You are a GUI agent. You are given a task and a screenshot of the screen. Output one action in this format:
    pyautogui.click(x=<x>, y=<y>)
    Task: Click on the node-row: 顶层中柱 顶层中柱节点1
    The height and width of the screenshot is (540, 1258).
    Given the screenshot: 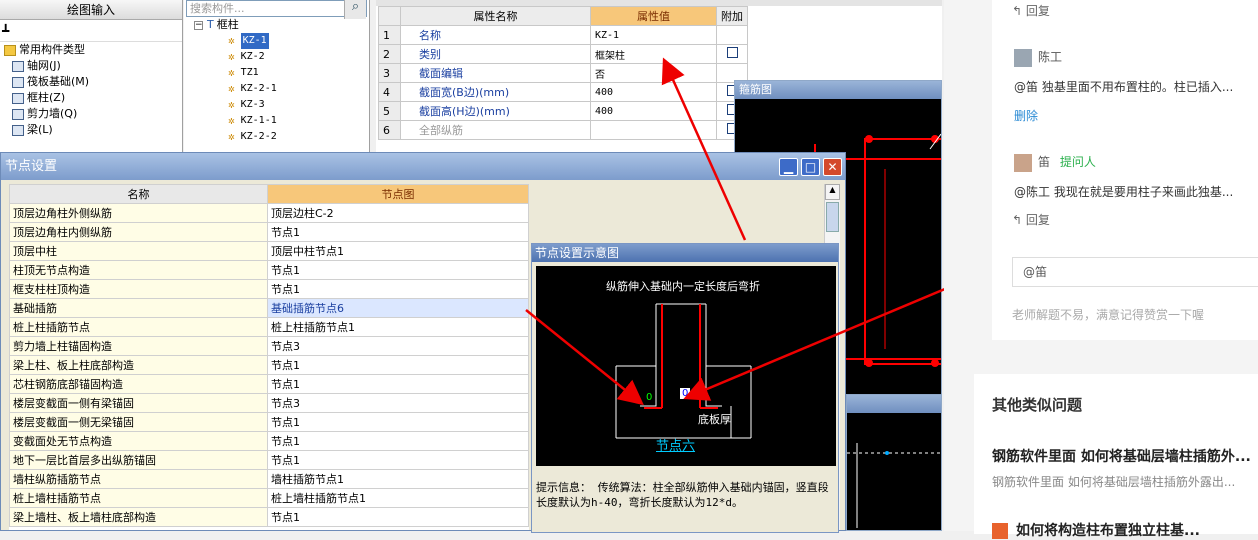 What is the action you would take?
    pyautogui.click(x=269, y=251)
    